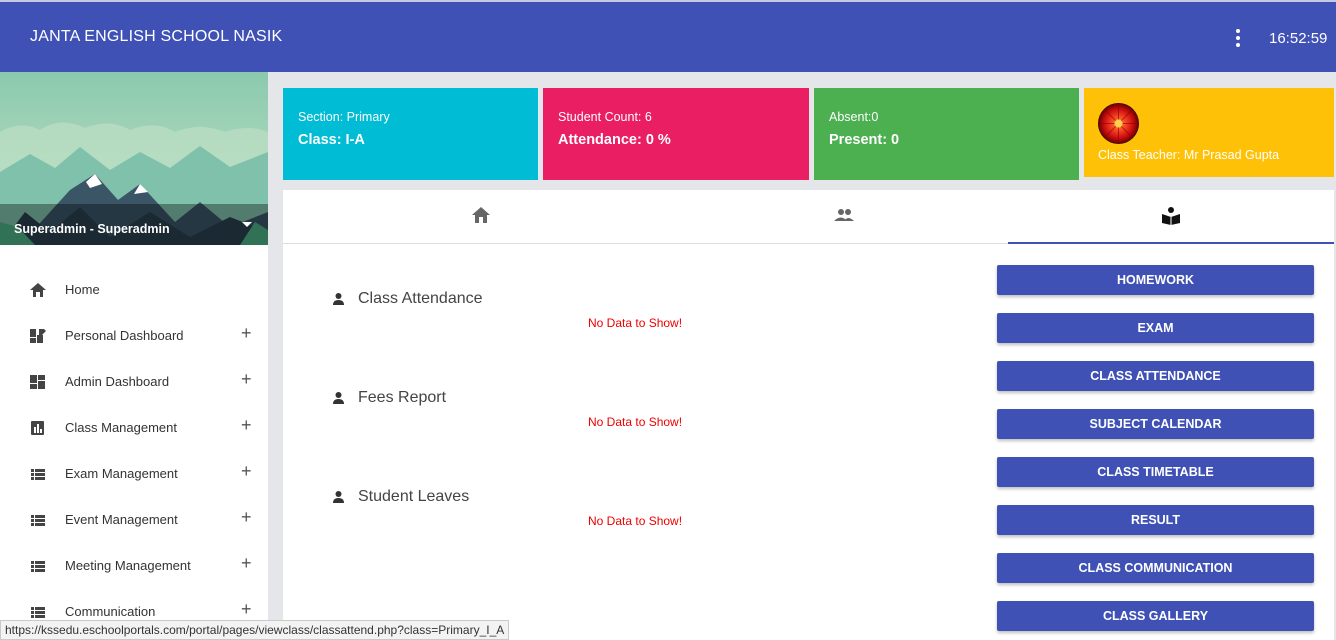  Describe the element at coordinates (128, 565) in the screenshot. I see `sidebar-item-label: Meeting Management` at that location.